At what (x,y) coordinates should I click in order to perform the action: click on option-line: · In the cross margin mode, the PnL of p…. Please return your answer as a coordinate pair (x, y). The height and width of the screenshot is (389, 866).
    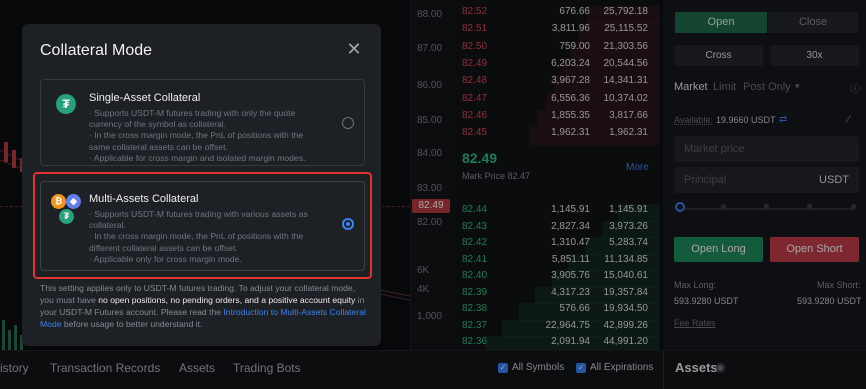
    Looking at the image, I should click on (196, 141).